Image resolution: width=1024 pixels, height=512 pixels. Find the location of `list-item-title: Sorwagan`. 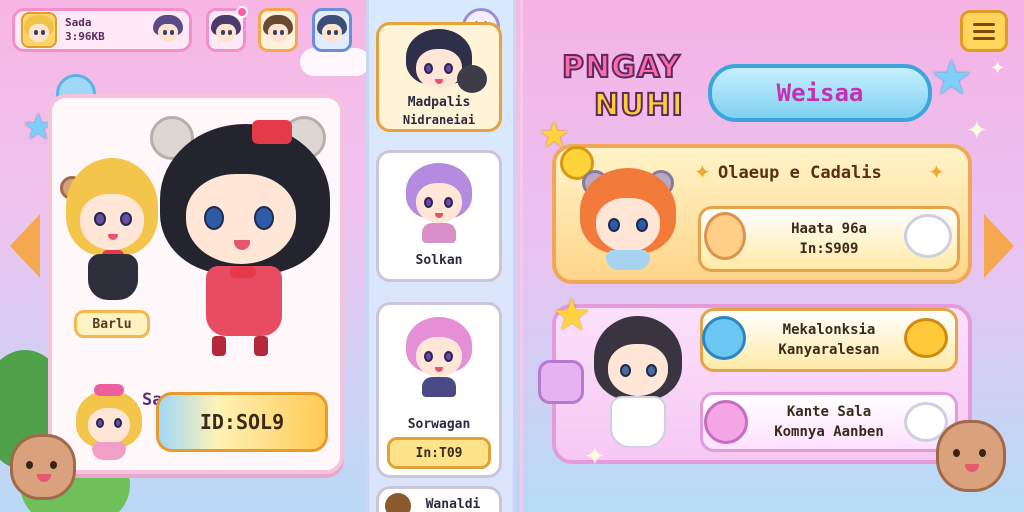

list-item-title: Sorwagan is located at coordinates (439, 424).